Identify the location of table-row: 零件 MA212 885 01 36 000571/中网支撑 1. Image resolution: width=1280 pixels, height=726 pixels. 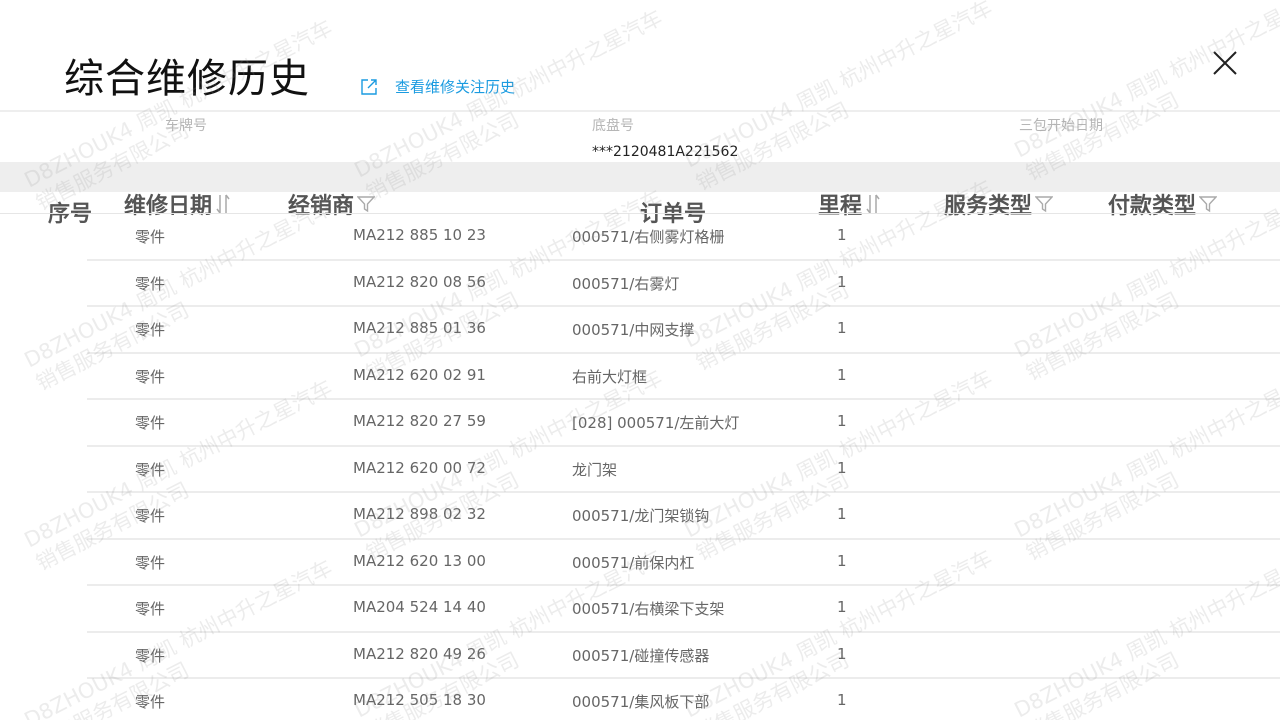
(640, 330).